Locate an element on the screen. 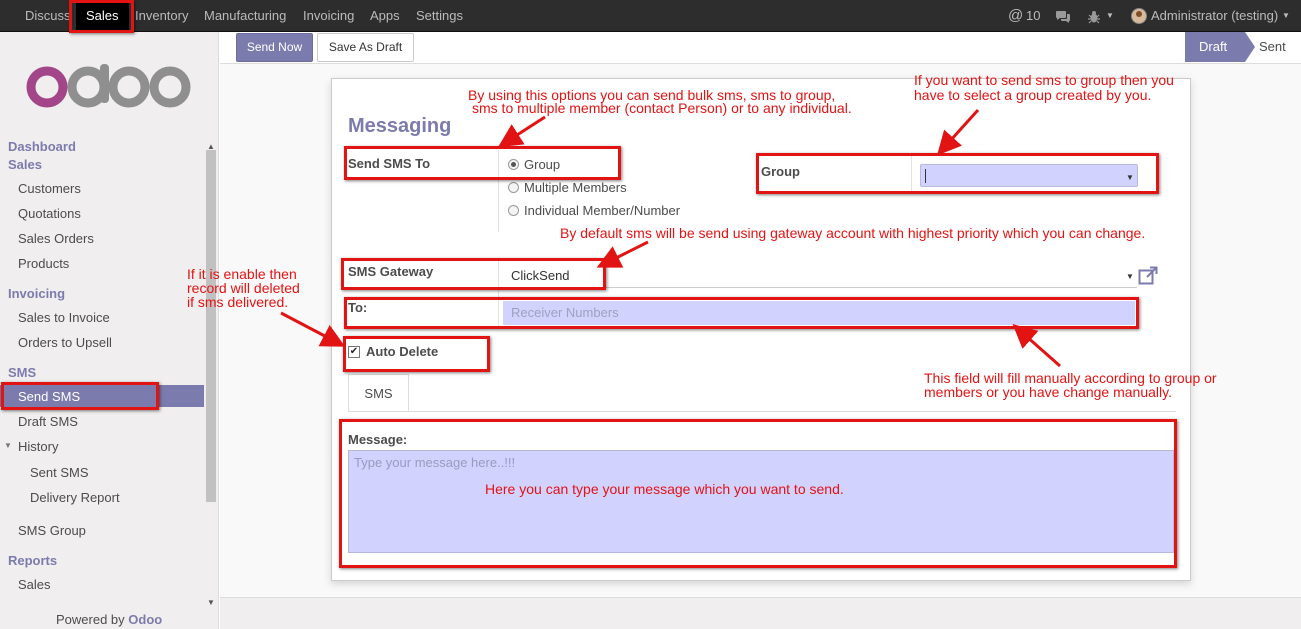 This screenshot has width=1301, height=629. form-title: Messaging is located at coordinates (400, 126).